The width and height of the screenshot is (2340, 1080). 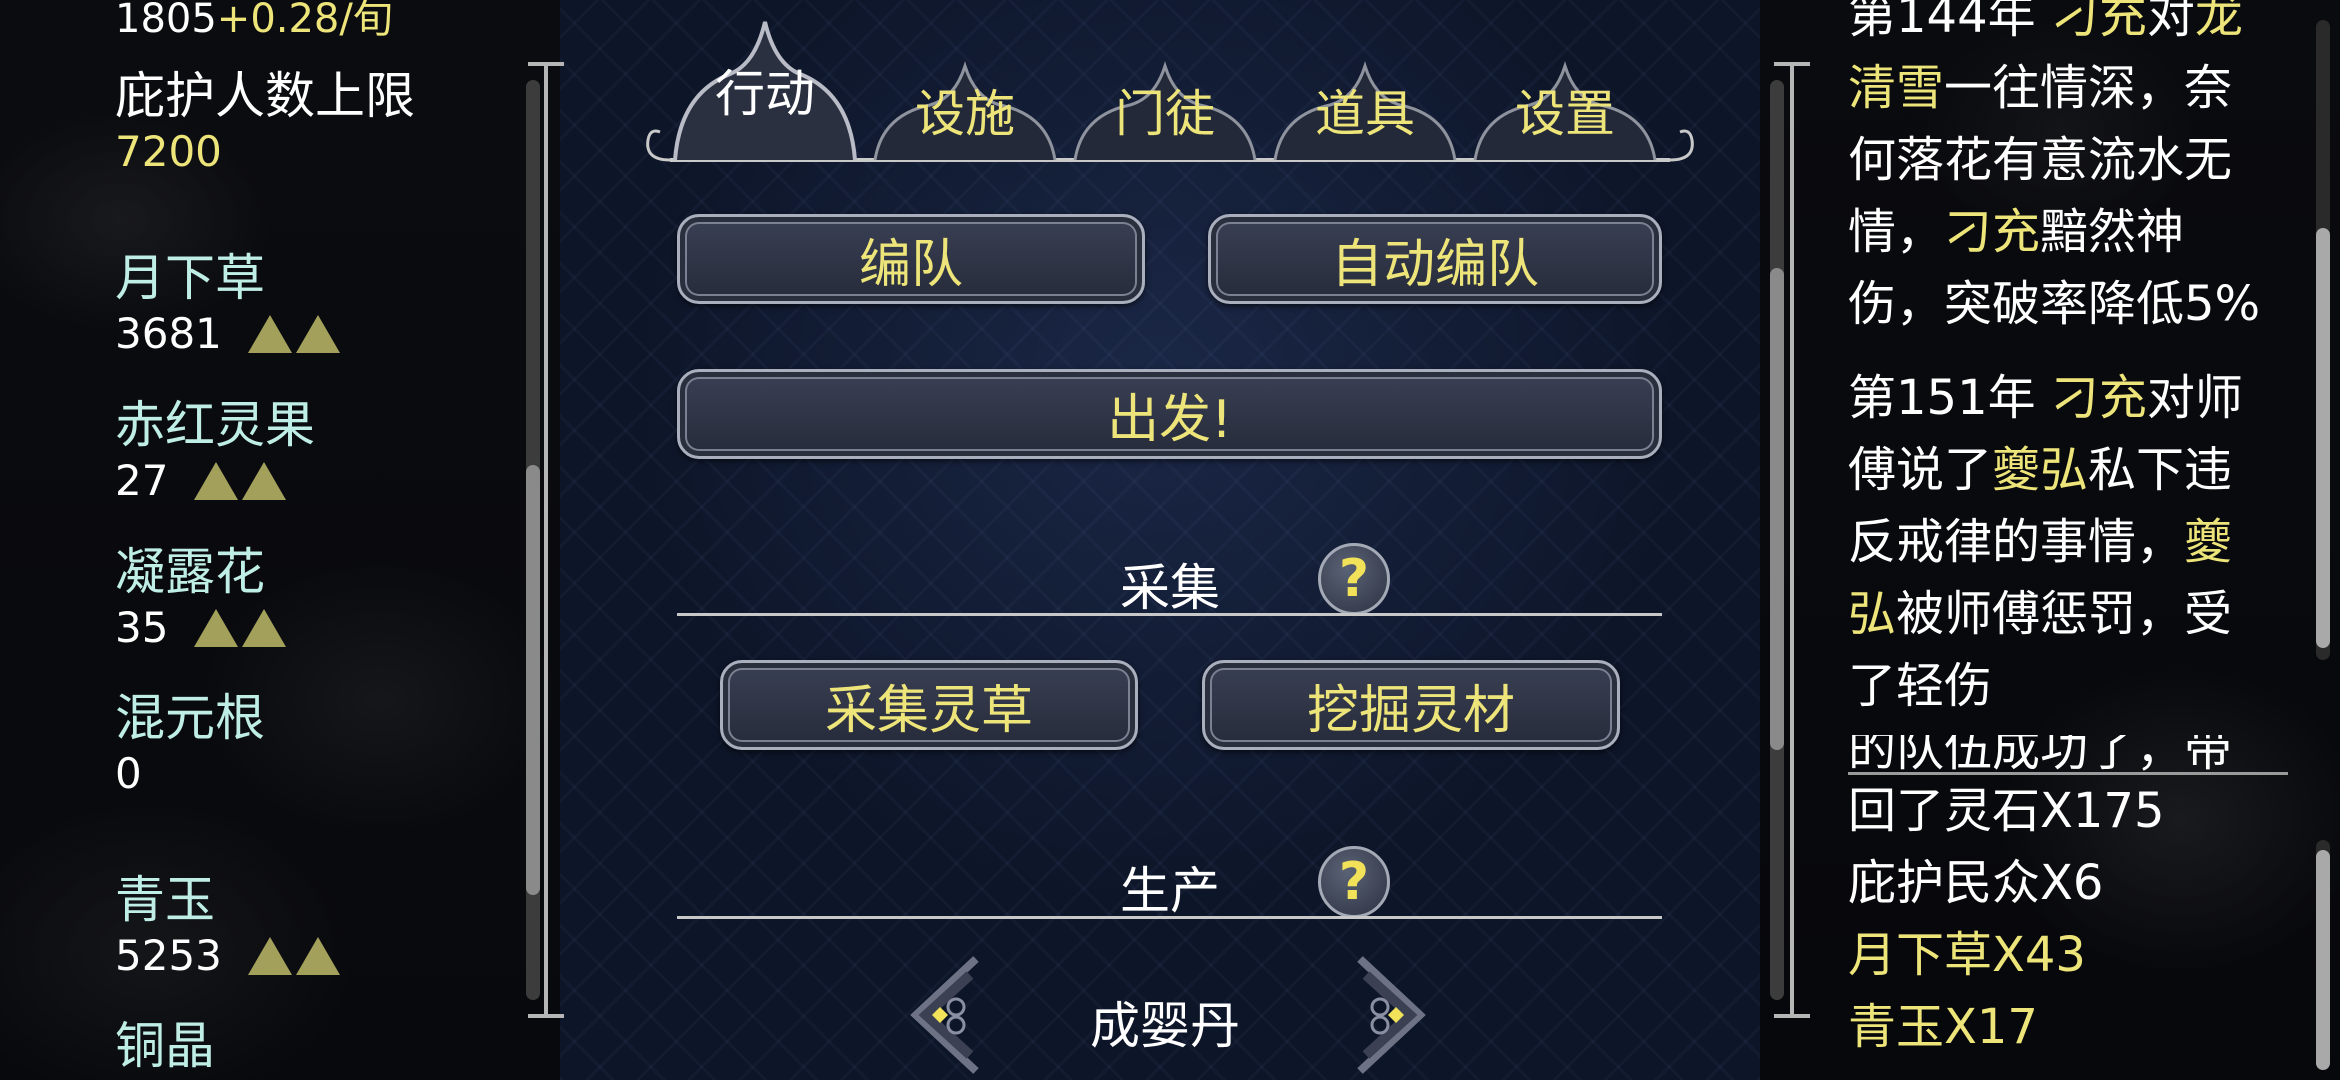 I want to click on spirit-stone-value: 1805, so click(x=166, y=21).